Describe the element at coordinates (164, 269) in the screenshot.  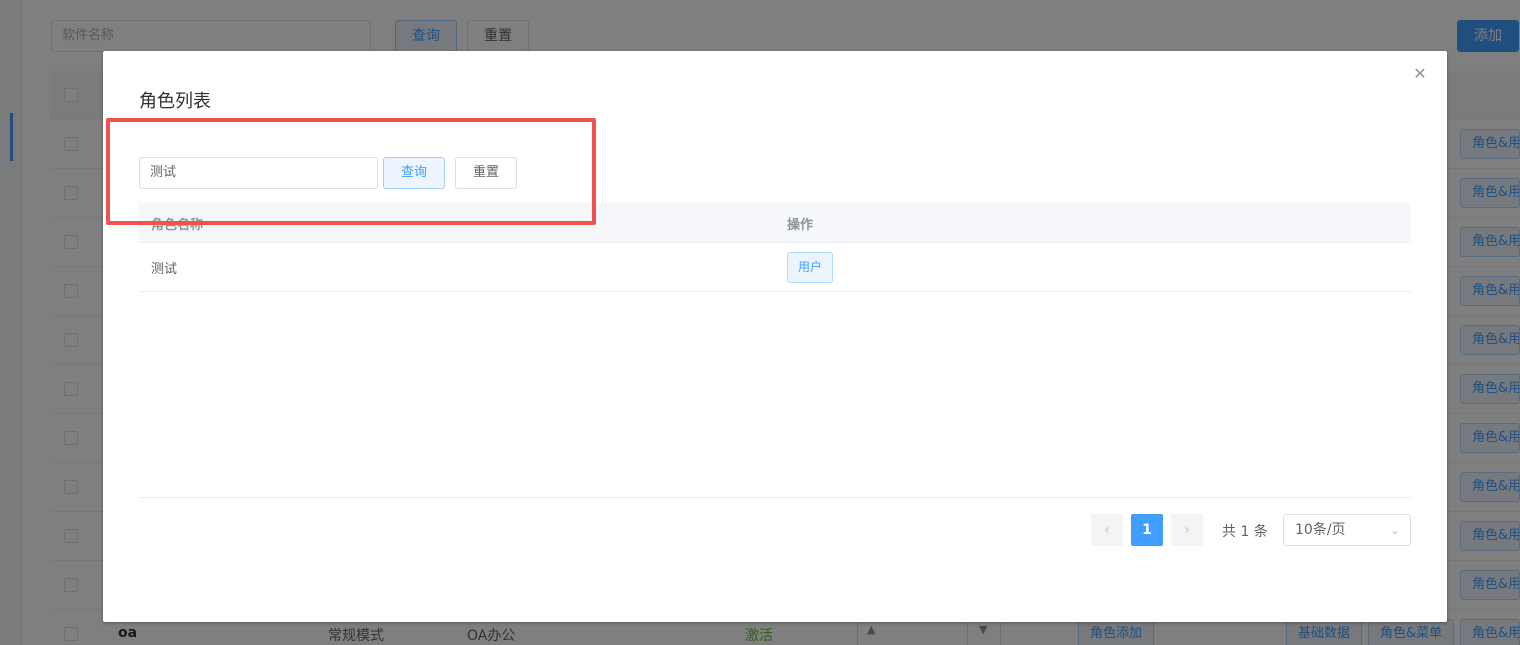
I see `role-name-cell: 测试` at that location.